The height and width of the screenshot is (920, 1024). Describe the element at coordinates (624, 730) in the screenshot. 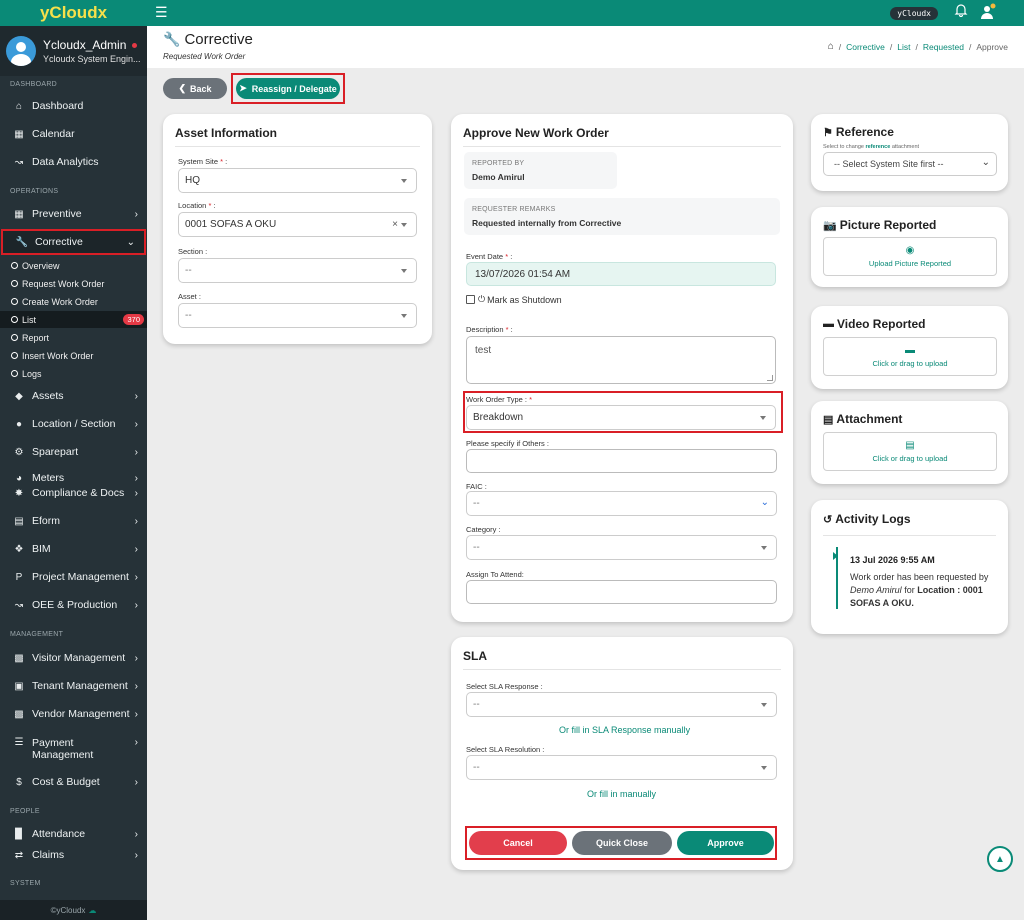

I see `sla-response-manual-link: Or fill in SLA Response manually` at that location.